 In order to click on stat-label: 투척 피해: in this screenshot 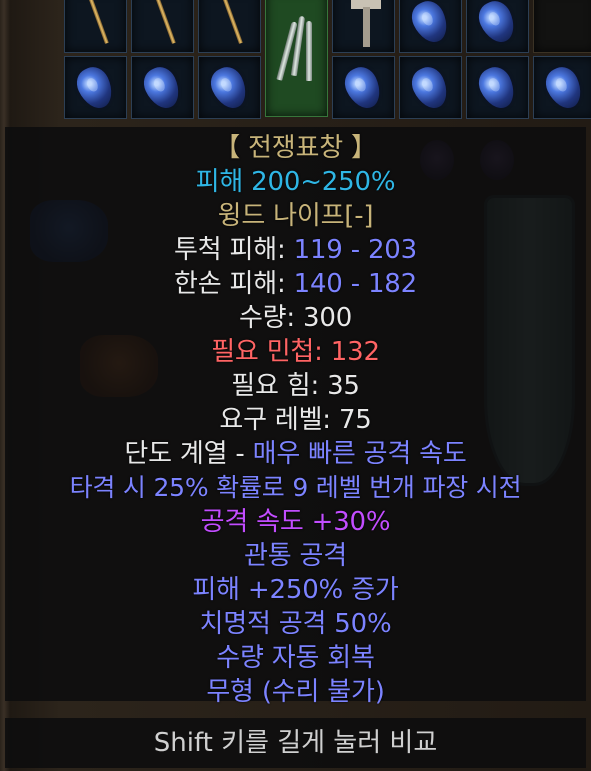, I will do `click(230, 250)`.